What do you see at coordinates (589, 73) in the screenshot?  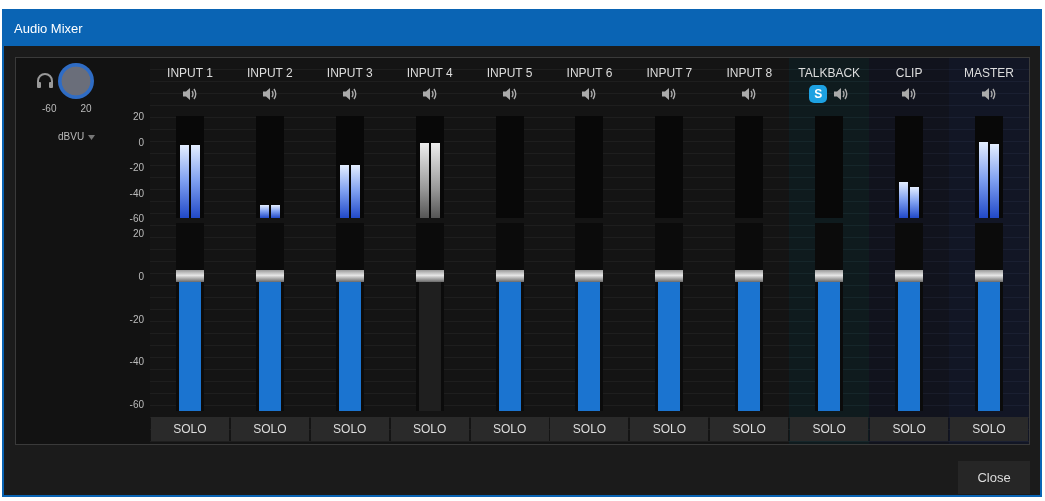 I see `channel-name: INPUT 6` at bounding box center [589, 73].